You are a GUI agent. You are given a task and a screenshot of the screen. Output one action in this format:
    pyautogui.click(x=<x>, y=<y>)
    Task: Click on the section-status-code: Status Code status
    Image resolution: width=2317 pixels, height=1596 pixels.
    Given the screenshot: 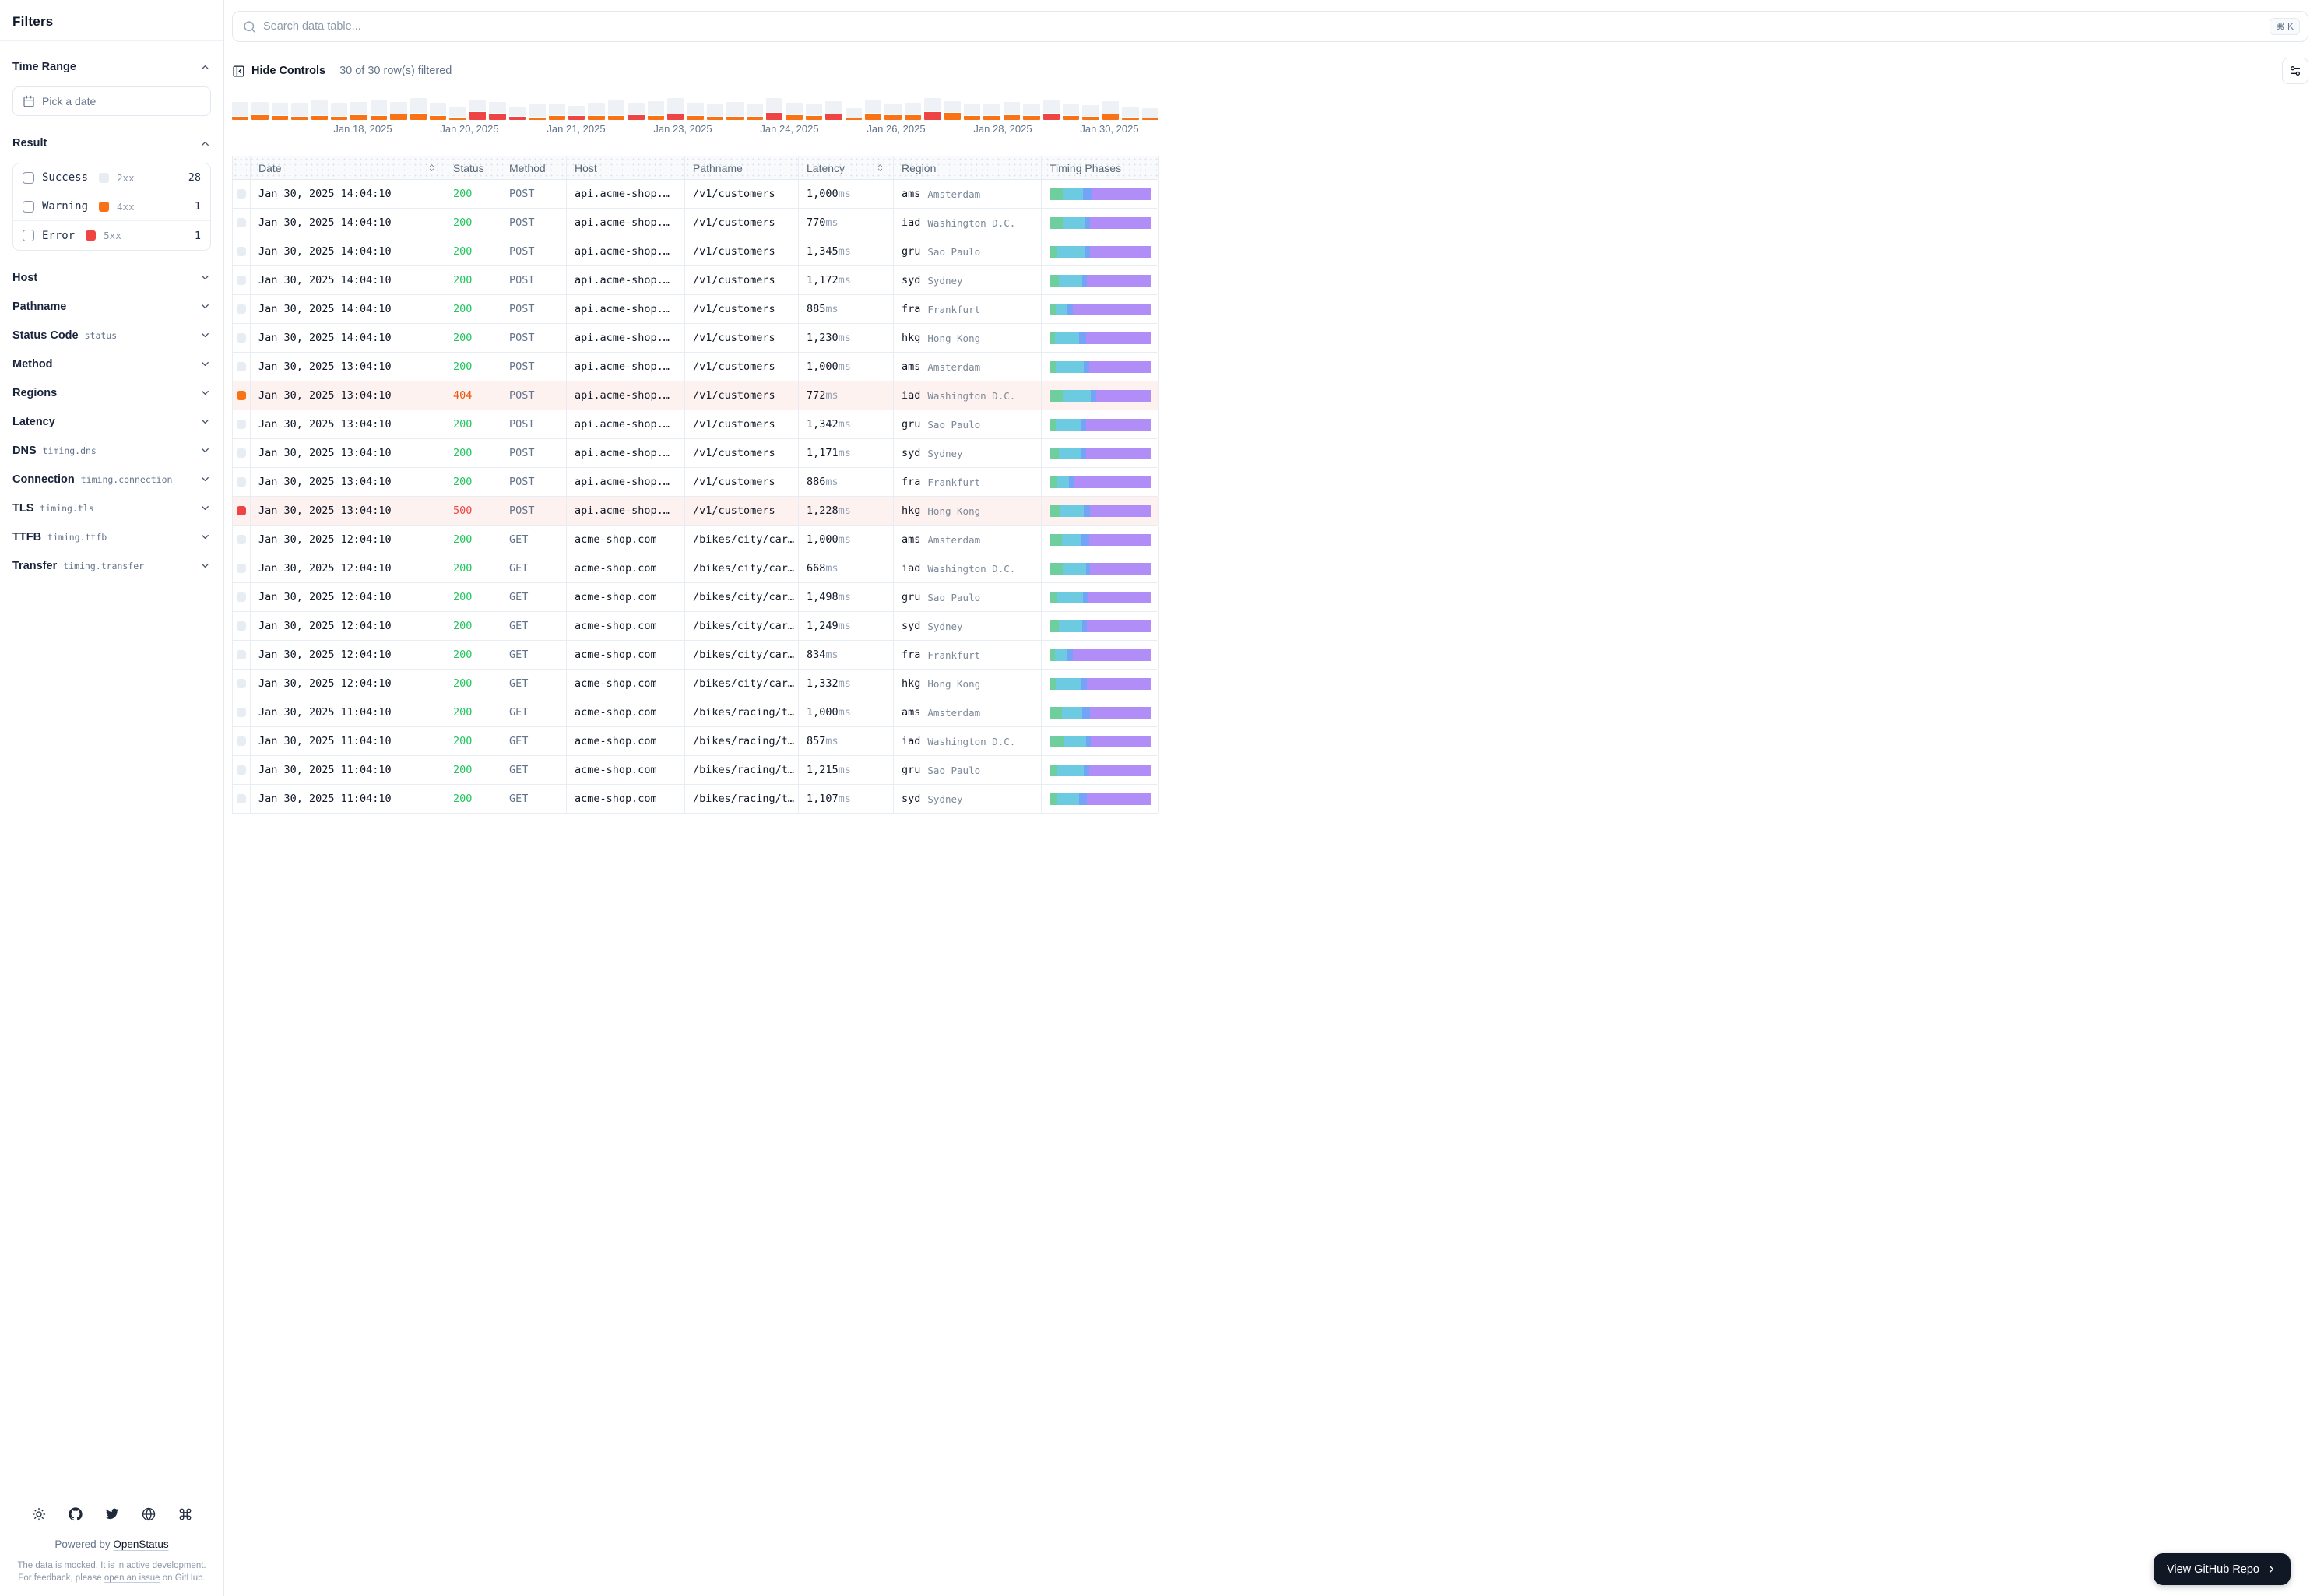 What is the action you would take?
    pyautogui.click(x=111, y=335)
    